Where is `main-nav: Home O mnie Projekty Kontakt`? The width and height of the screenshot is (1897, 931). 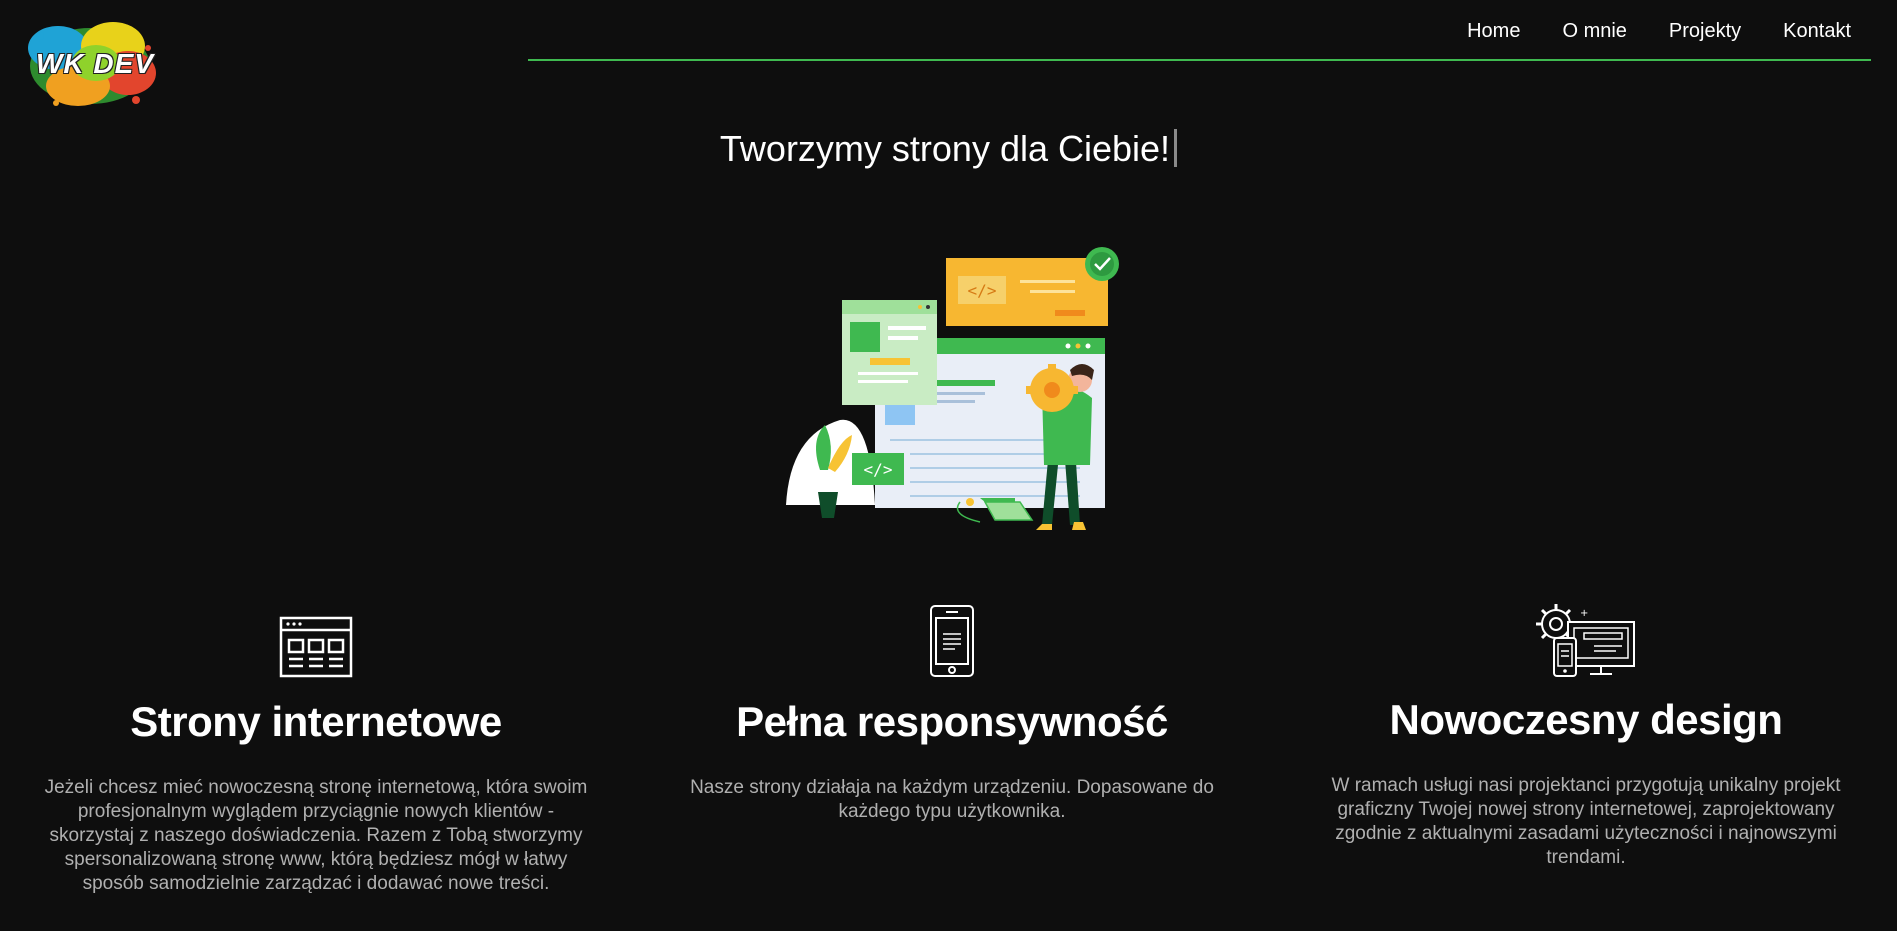 main-nav: Home O mnie Projekty Kontakt is located at coordinates (1659, 31).